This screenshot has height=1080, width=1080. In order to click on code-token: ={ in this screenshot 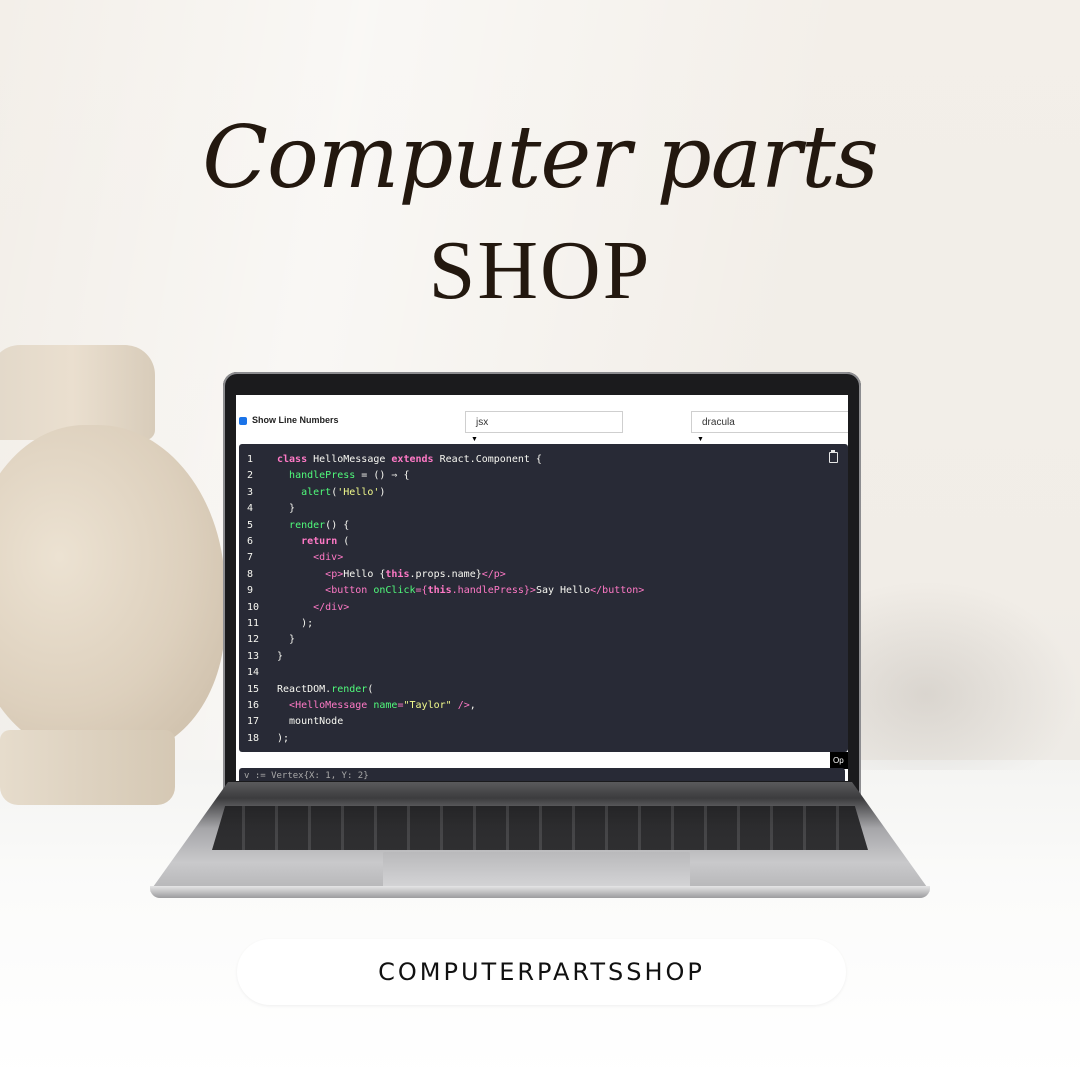, I will do `click(421, 591)`.